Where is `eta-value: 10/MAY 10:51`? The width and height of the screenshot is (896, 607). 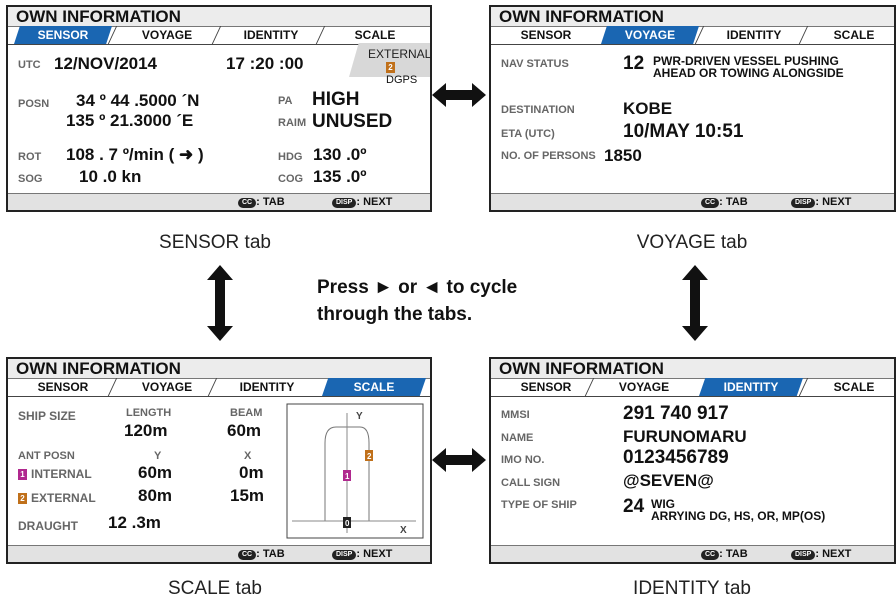
eta-value: 10/MAY 10:51 is located at coordinates (683, 131).